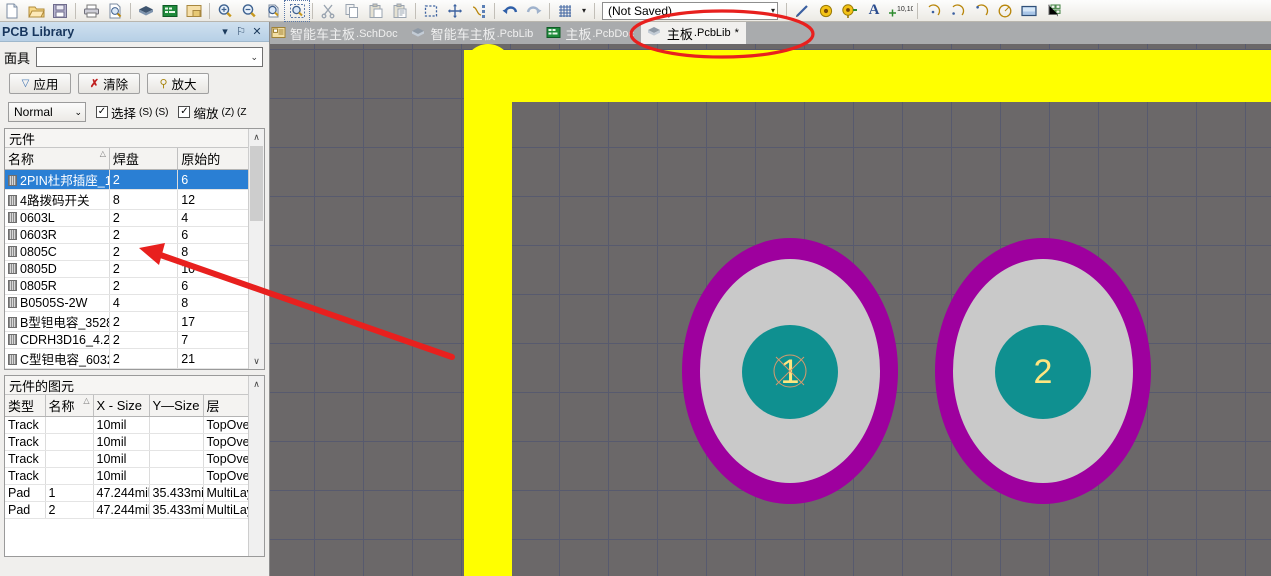 The height and width of the screenshot is (576, 1271). I want to click on panel-dropdown-icon: ▾, so click(225, 31).